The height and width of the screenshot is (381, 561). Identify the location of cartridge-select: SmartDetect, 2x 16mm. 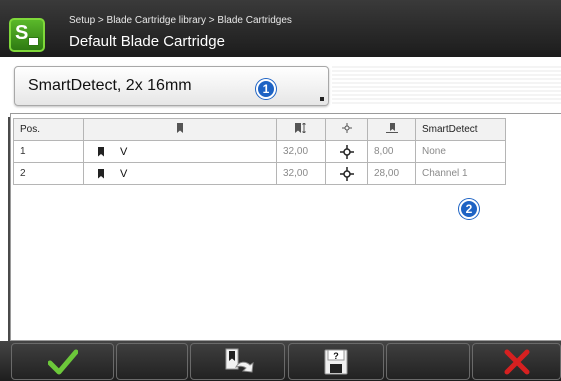
(171, 86).